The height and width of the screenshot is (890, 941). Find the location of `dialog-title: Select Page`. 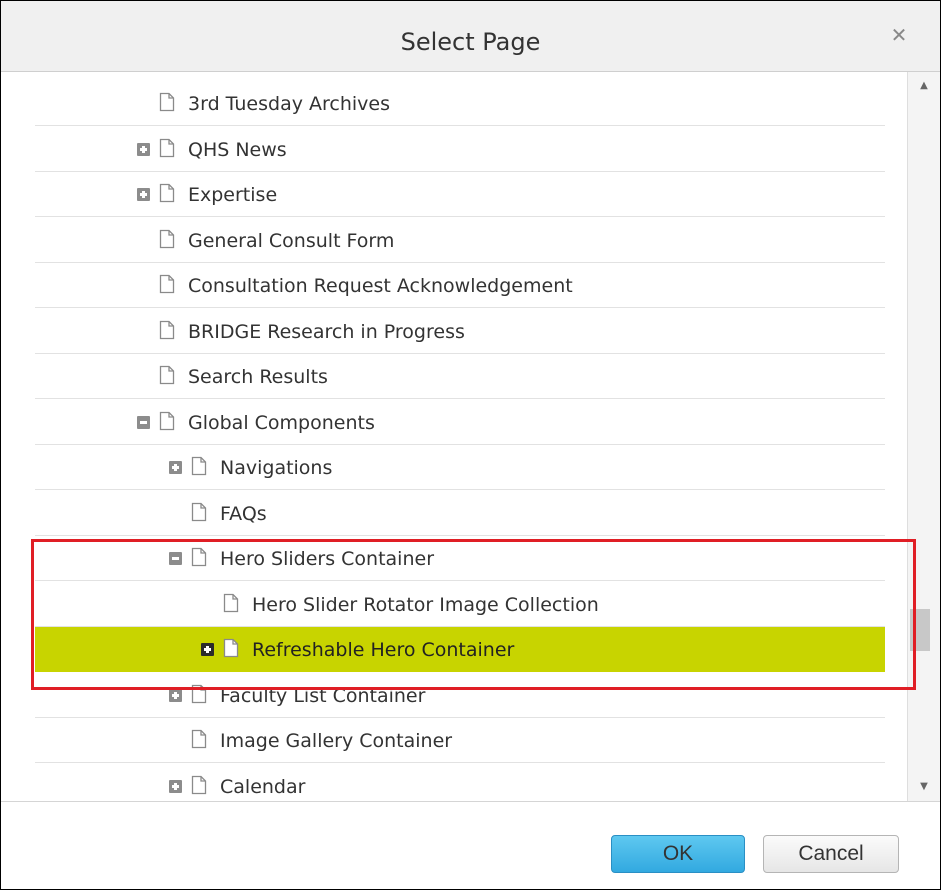

dialog-title: Select Page is located at coordinates (470, 42).